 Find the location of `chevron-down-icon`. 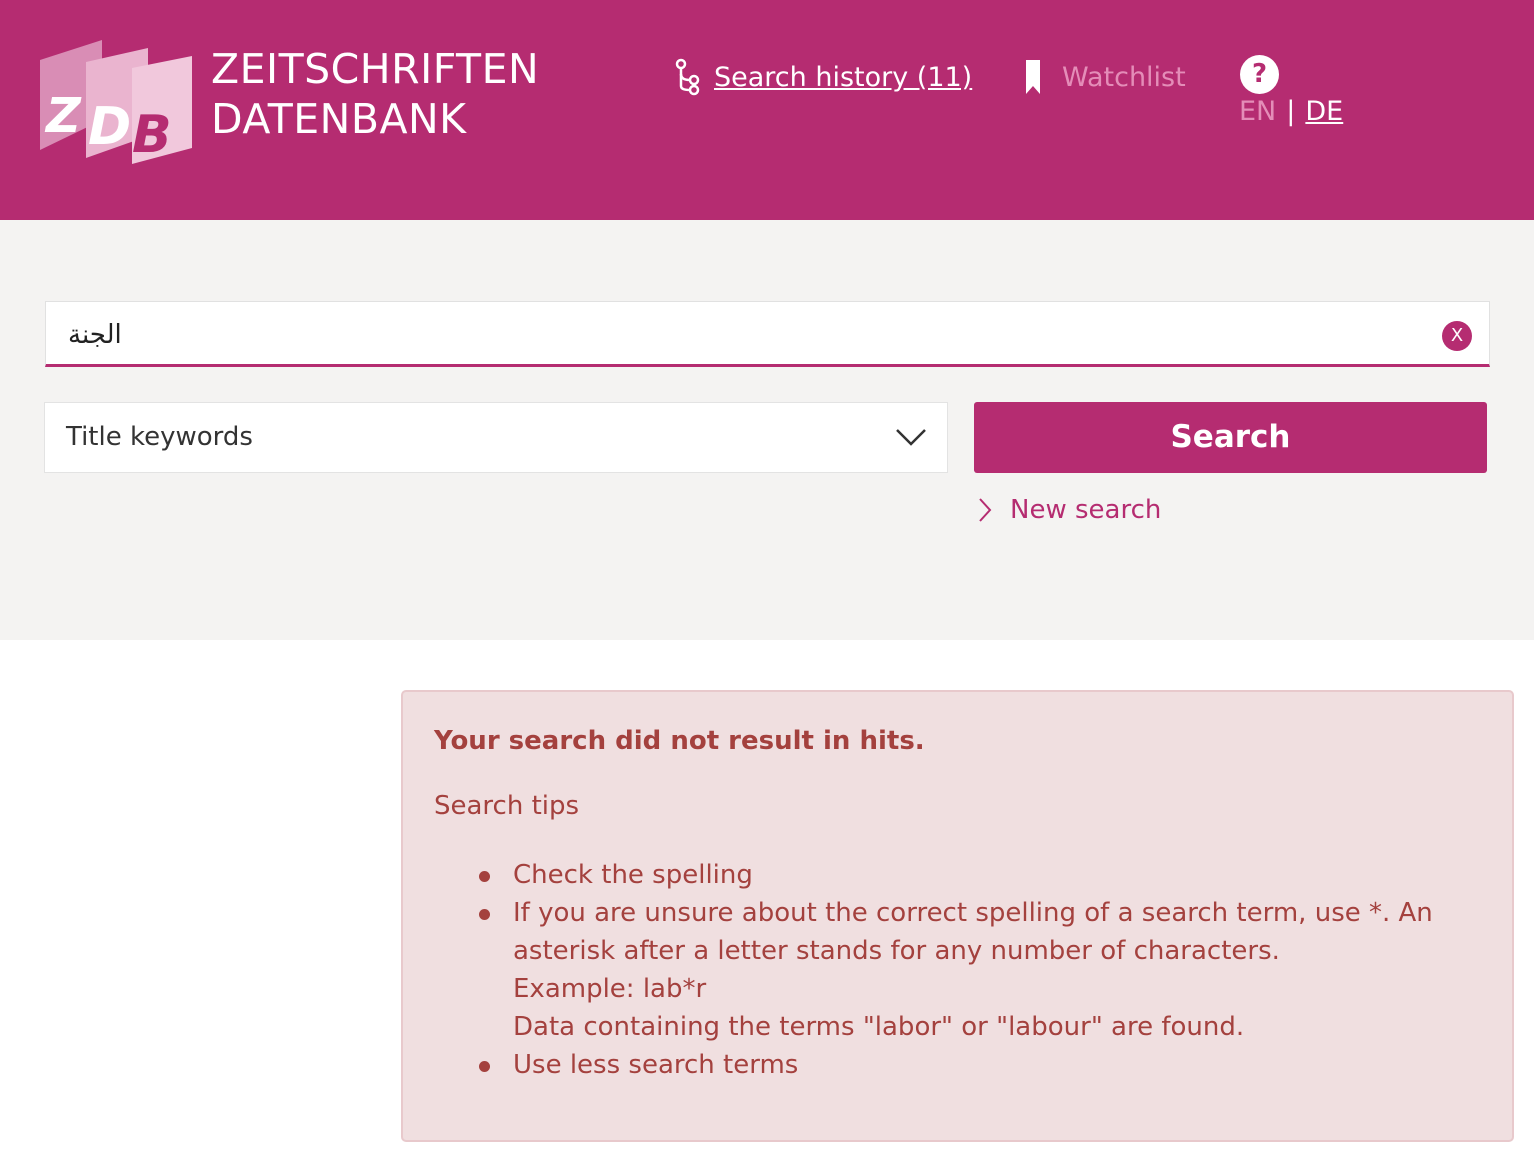

chevron-down-icon is located at coordinates (911, 437).